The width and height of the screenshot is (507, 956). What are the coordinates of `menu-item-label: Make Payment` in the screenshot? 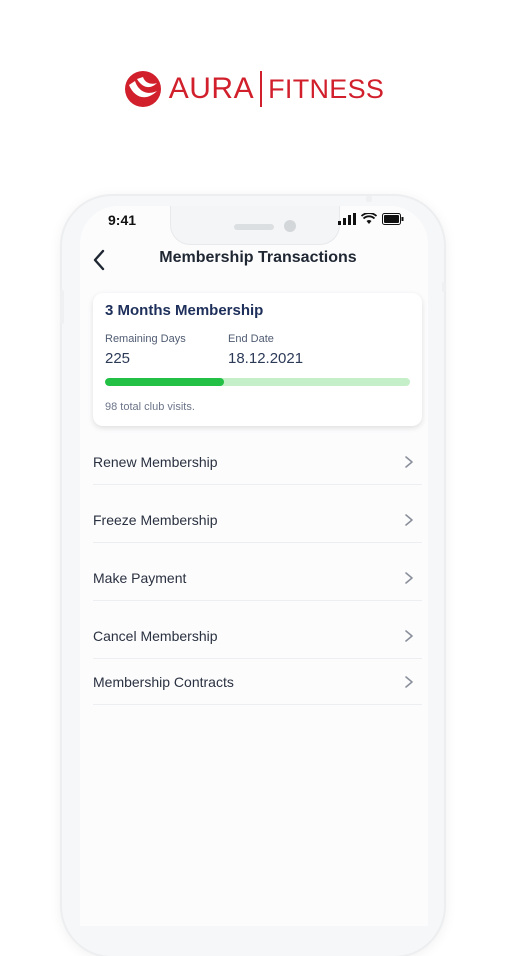 It's located at (140, 578).